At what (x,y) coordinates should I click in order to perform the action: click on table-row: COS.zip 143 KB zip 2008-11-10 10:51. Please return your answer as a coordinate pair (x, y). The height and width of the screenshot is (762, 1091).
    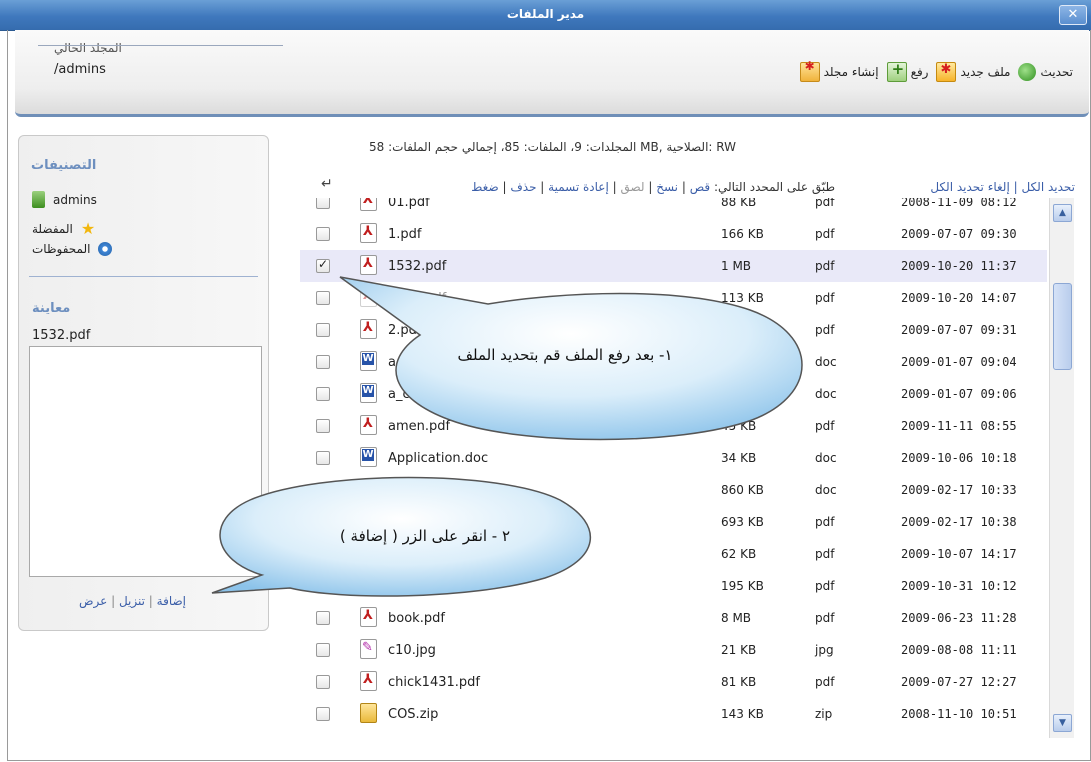
    Looking at the image, I should click on (673, 714).